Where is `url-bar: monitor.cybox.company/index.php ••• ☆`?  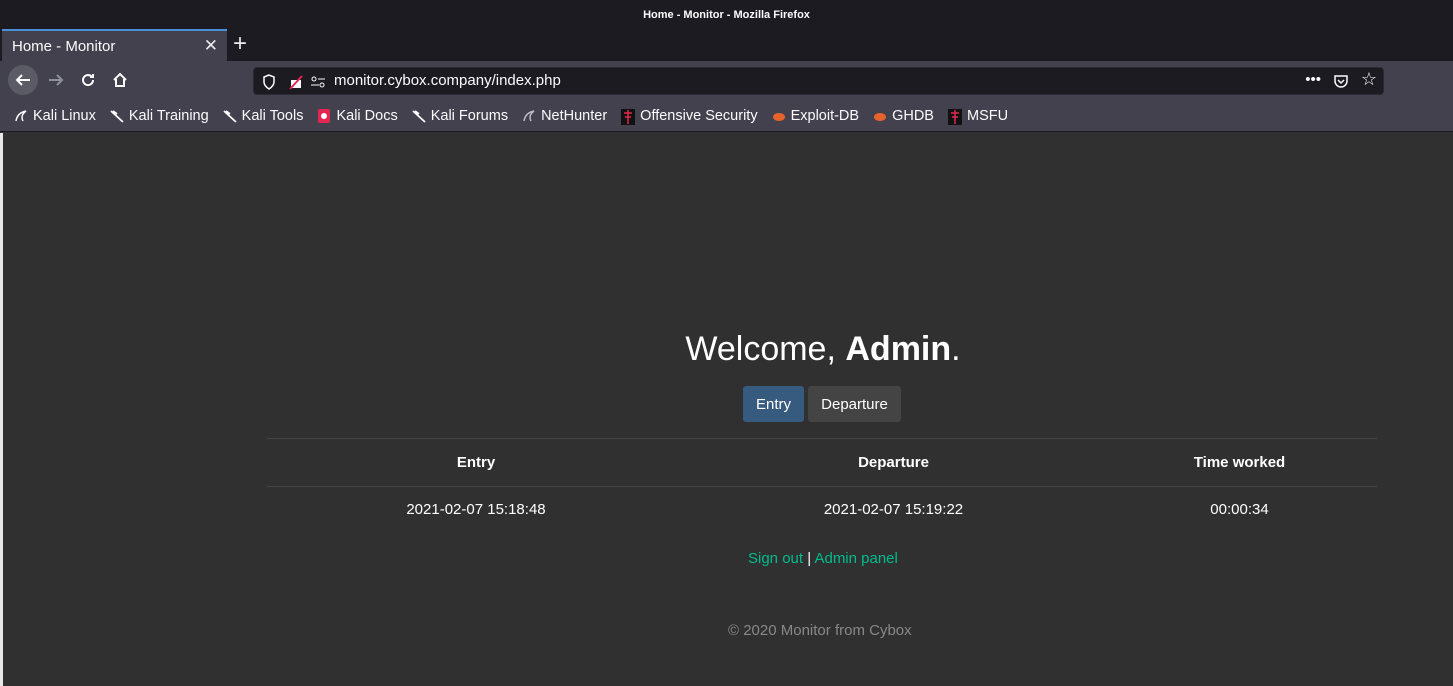 url-bar: monitor.cybox.company/index.php ••• ☆ is located at coordinates (818, 81).